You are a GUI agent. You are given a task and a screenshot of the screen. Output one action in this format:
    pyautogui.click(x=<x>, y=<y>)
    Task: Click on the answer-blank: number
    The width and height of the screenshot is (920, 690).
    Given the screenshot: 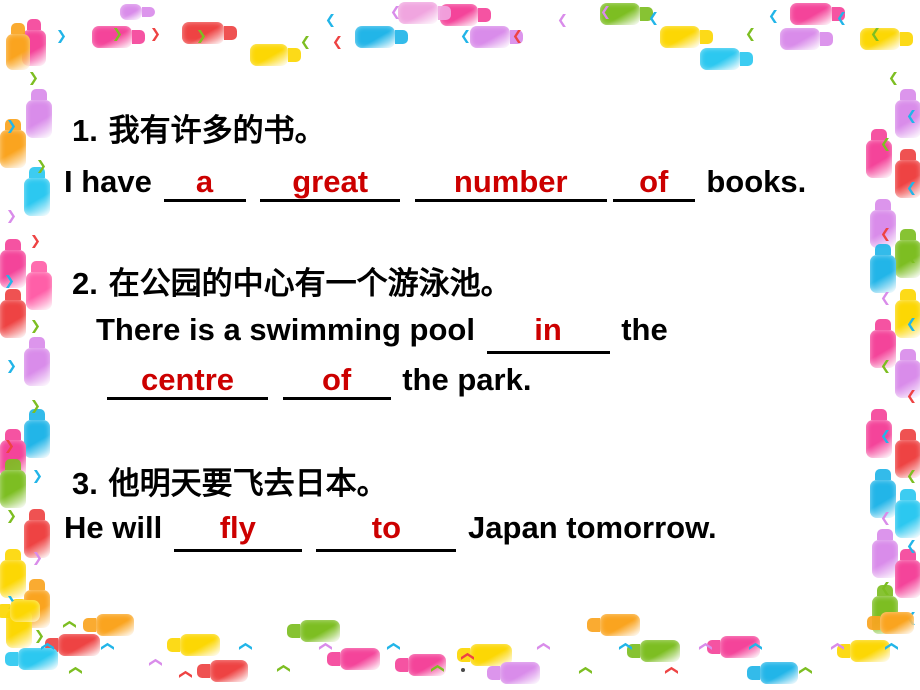 What is the action you would take?
    pyautogui.click(x=510, y=183)
    